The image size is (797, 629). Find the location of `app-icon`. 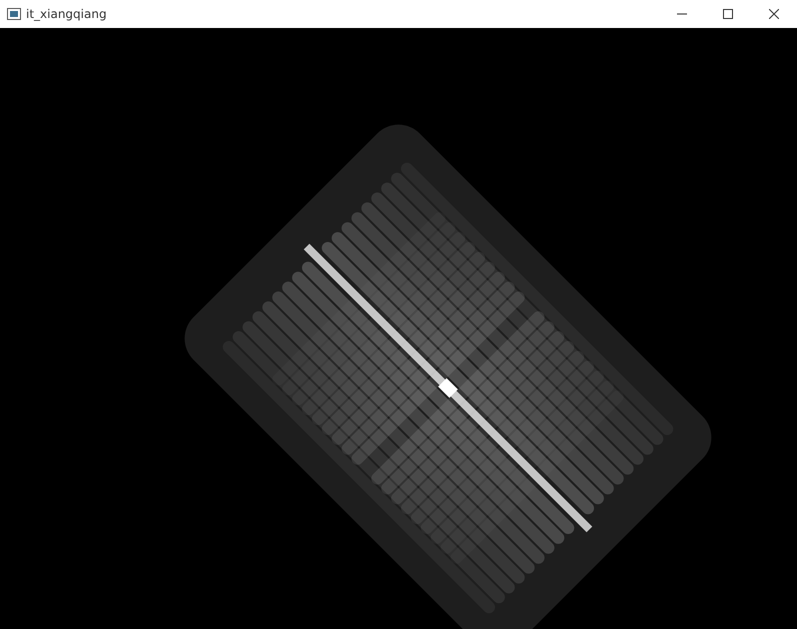

app-icon is located at coordinates (14, 14).